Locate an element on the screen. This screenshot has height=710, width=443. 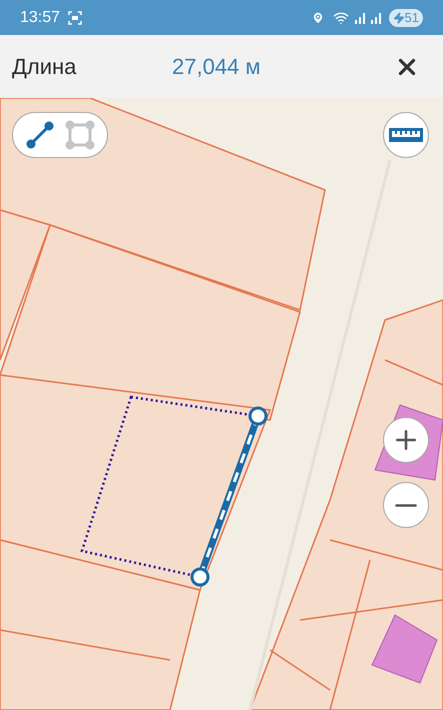
square-outline-icon is located at coordinates (80, 135).